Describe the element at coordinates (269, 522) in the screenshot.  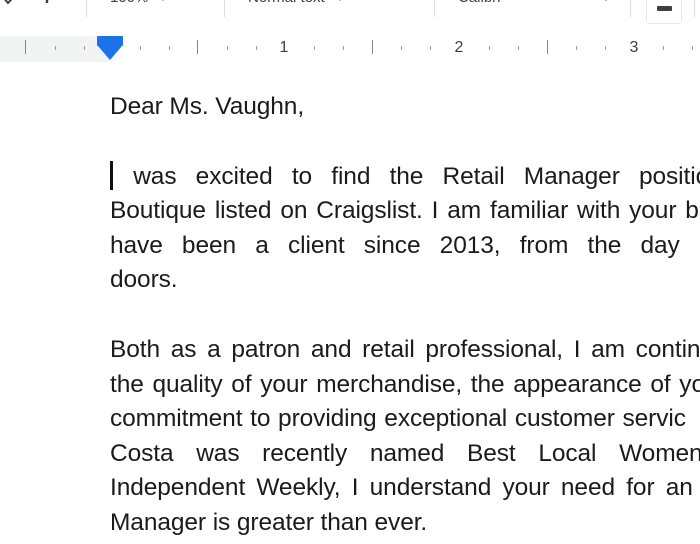
I see `text-line: Manager is greater than ever.` at that location.